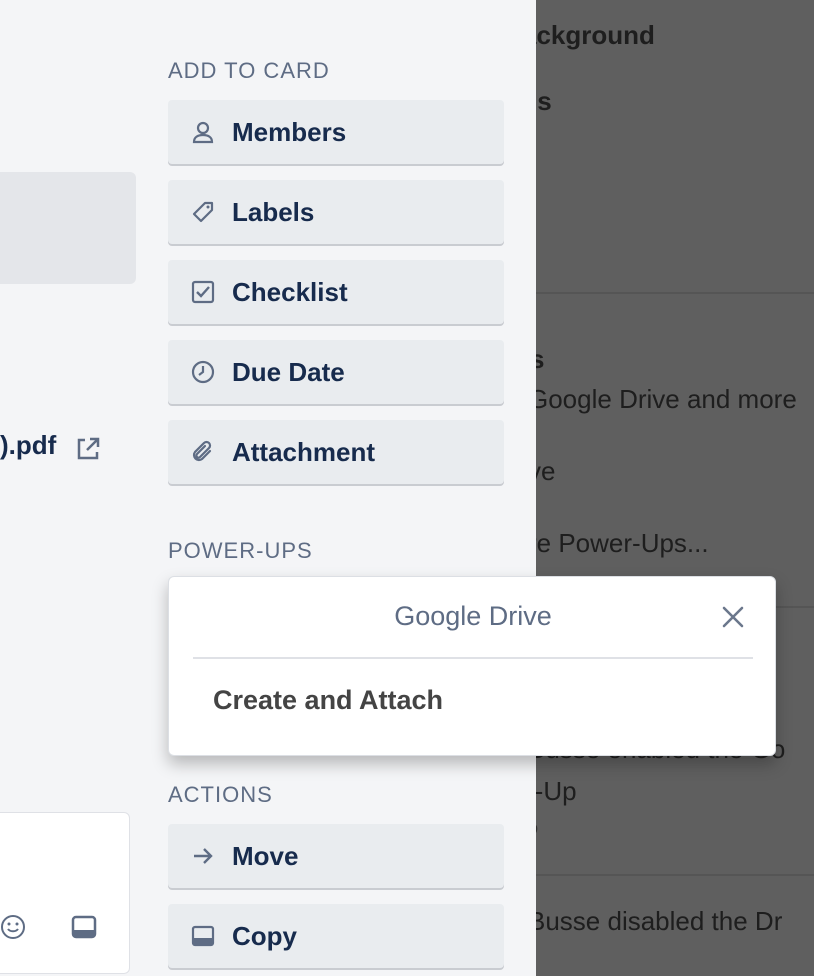 Image resolution: width=814 pixels, height=976 pixels. Describe the element at coordinates (733, 617) in the screenshot. I see `close-icon` at that location.